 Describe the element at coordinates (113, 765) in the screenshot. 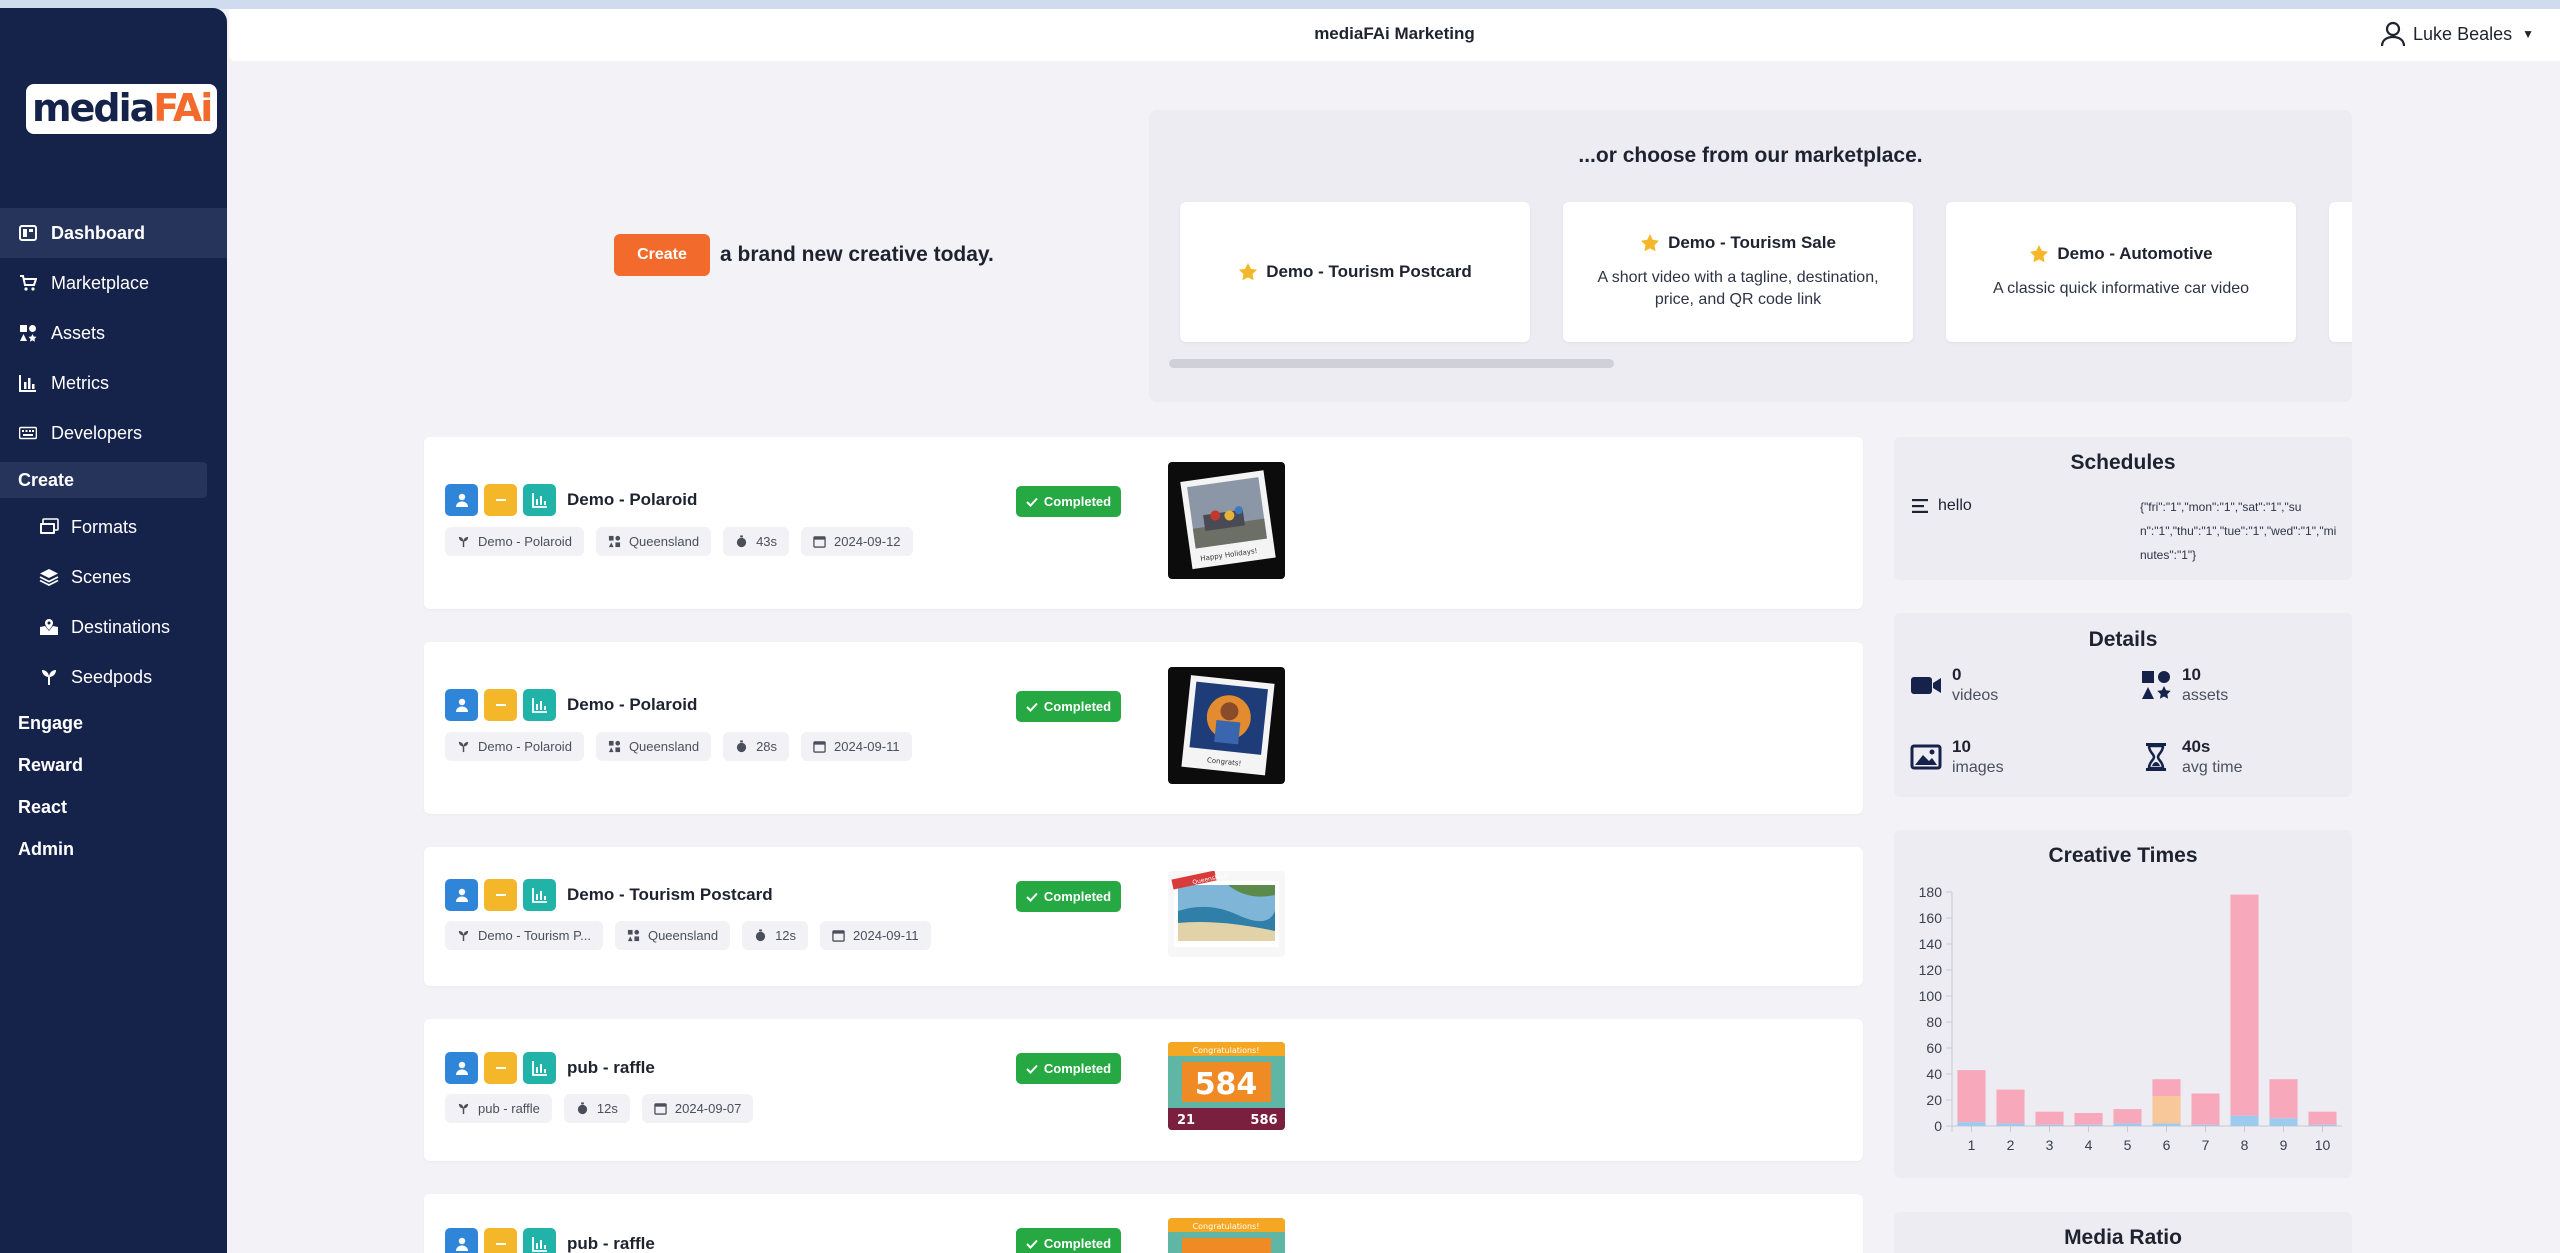

I see `sidebar-section-reward: Reward` at that location.